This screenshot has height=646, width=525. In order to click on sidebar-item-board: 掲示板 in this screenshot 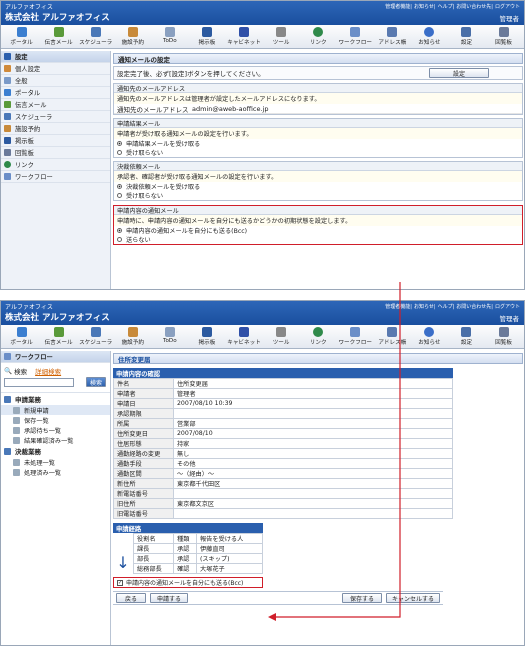, I will do `click(55, 141)`.